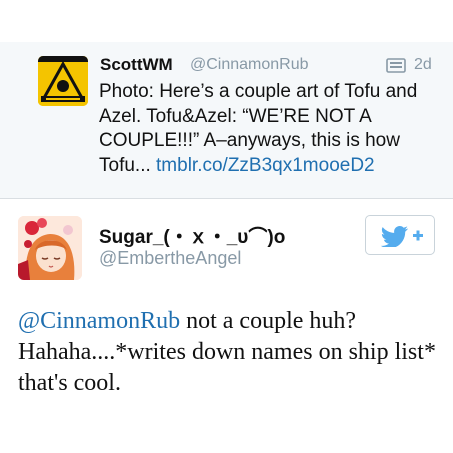 The width and height of the screenshot is (453, 453). I want to click on tweet-timestamp: 2d, so click(423, 65).